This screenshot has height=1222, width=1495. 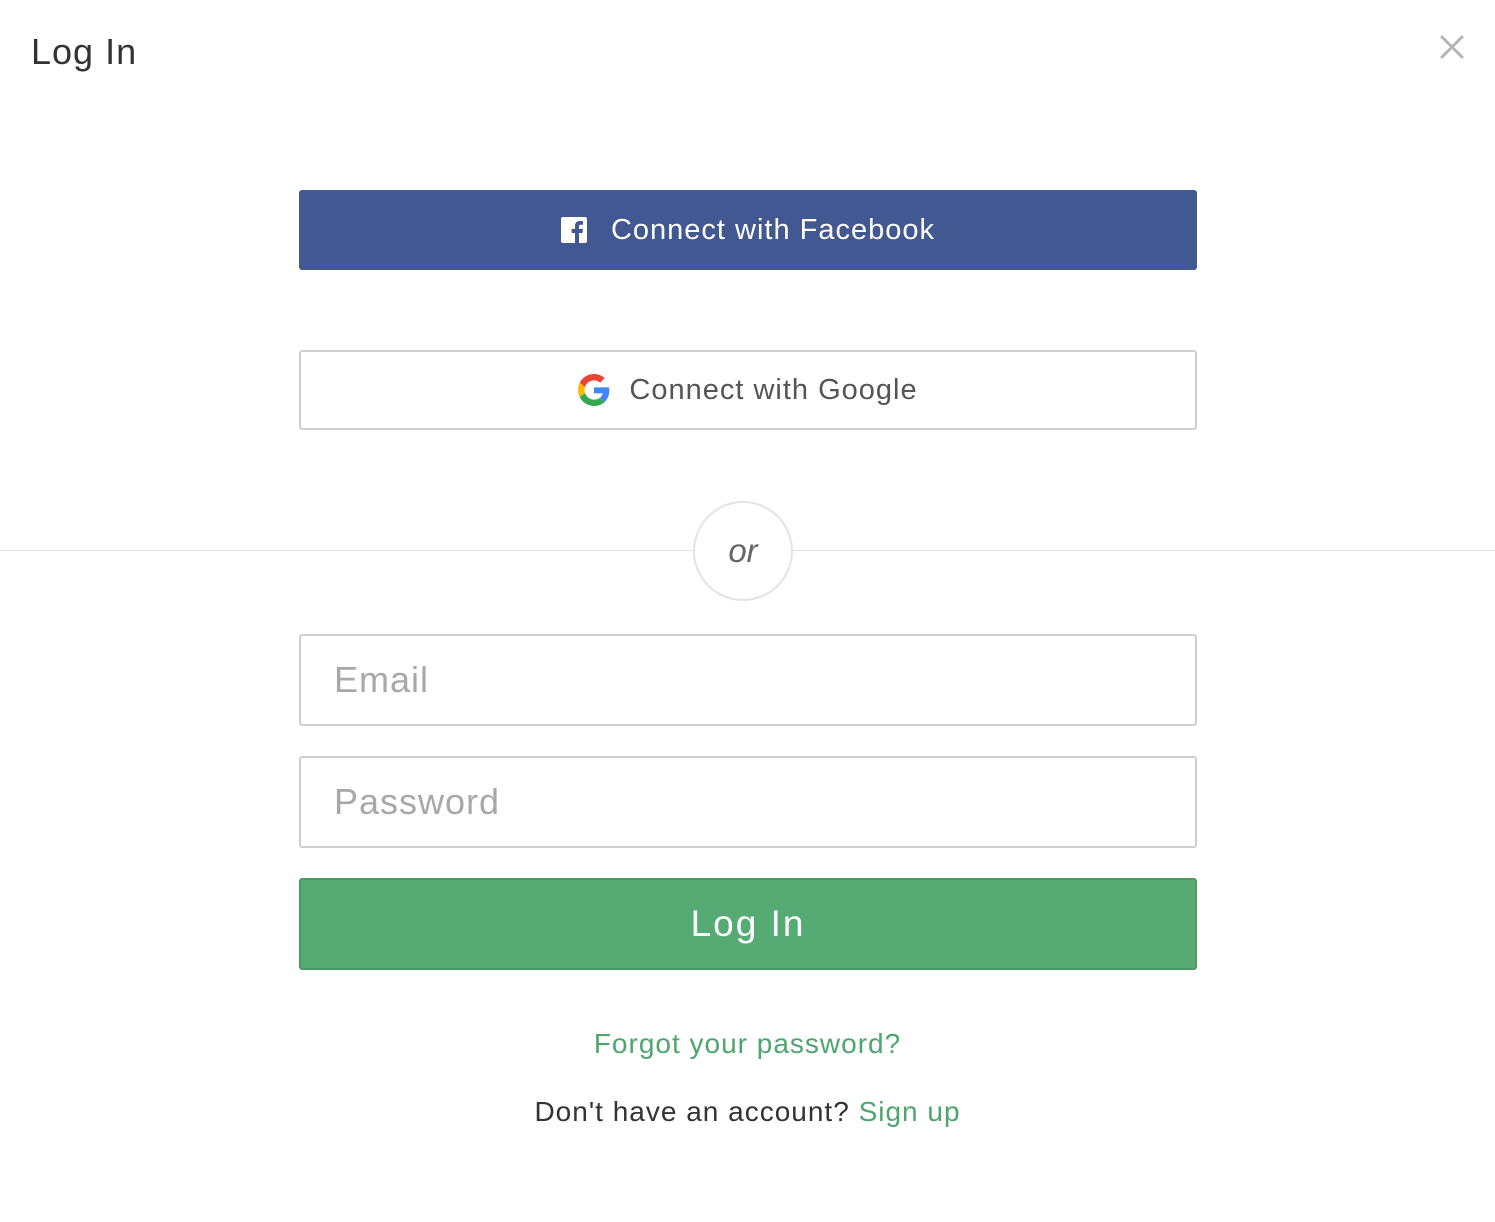 What do you see at coordinates (910, 1111) in the screenshot?
I see `sign-up-link: Sign up` at bounding box center [910, 1111].